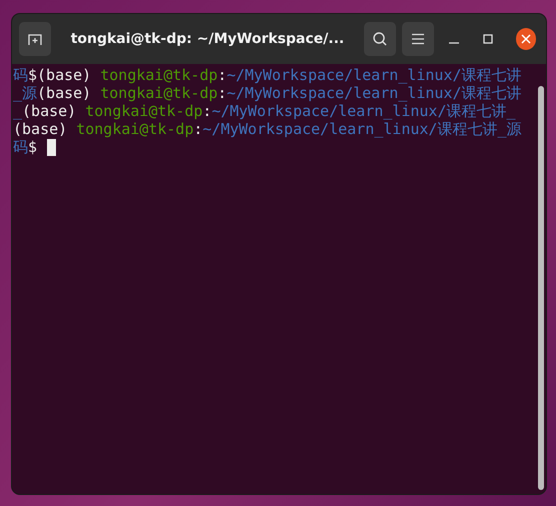  I want to click on close-button, so click(526, 39).